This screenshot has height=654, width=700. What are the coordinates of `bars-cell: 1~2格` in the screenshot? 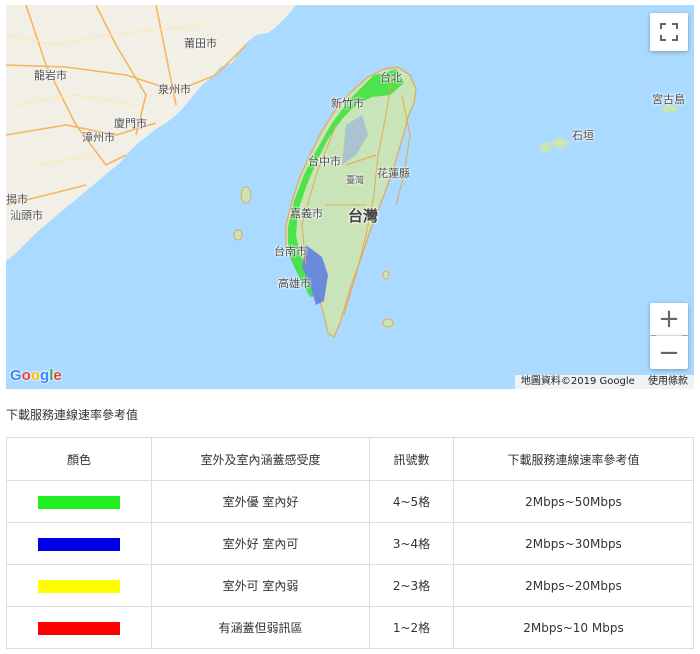 It's located at (411, 627).